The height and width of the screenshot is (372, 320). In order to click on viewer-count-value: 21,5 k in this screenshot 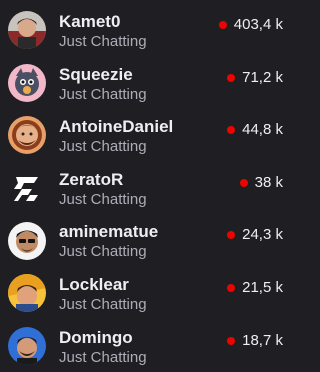, I will do `click(262, 287)`.